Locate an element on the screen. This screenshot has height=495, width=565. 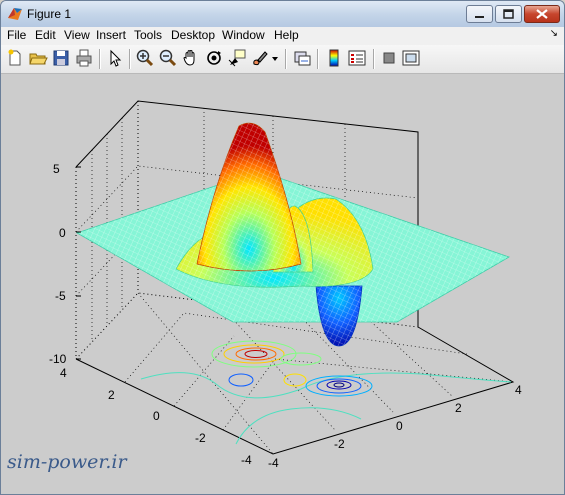
surface-trough is located at coordinates (339, 316).